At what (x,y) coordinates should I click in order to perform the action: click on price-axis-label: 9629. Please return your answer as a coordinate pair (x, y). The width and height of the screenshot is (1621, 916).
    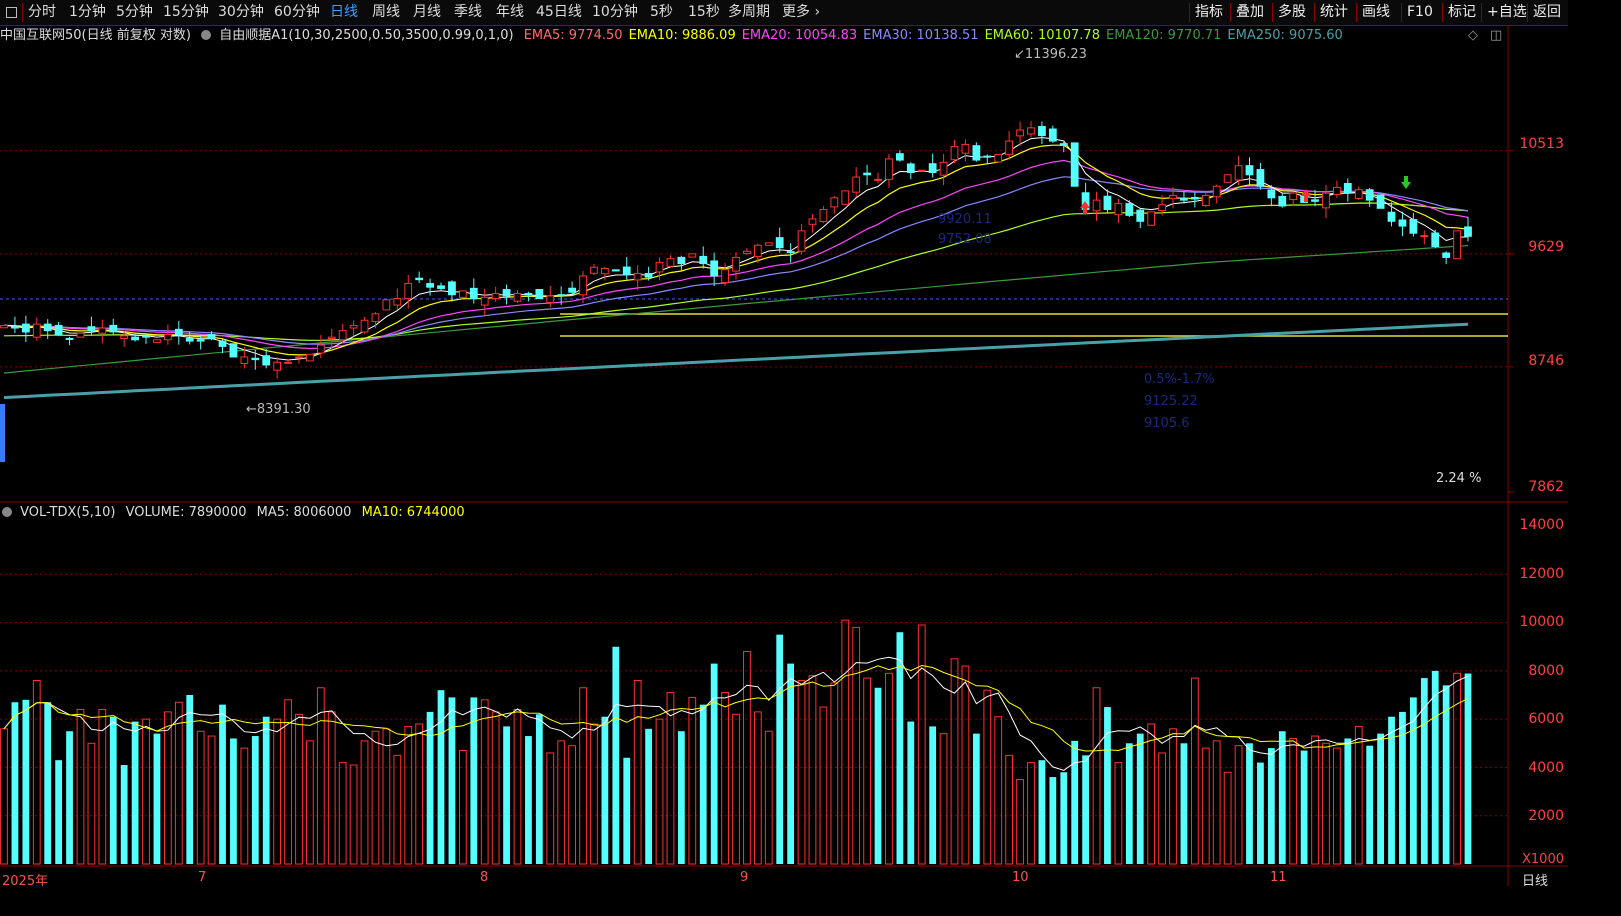
    Looking at the image, I should click on (1546, 247).